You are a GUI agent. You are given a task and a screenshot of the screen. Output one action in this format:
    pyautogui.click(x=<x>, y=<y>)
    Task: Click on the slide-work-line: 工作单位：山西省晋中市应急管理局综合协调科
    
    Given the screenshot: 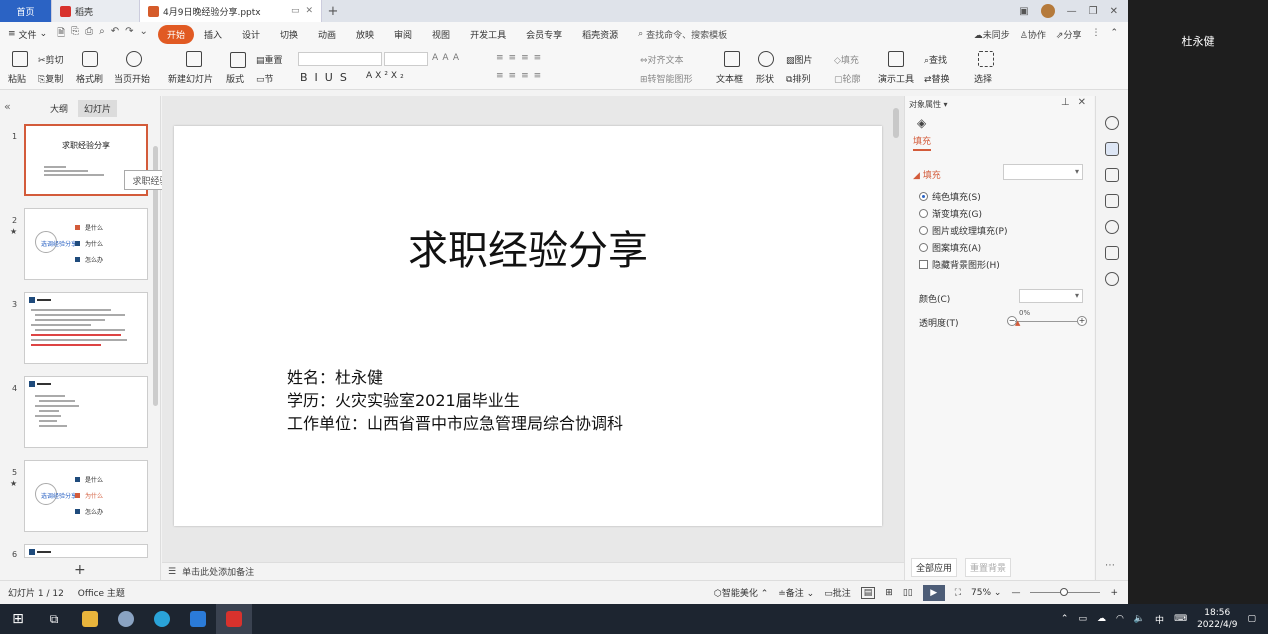 What is the action you would take?
    pyautogui.click(x=455, y=422)
    